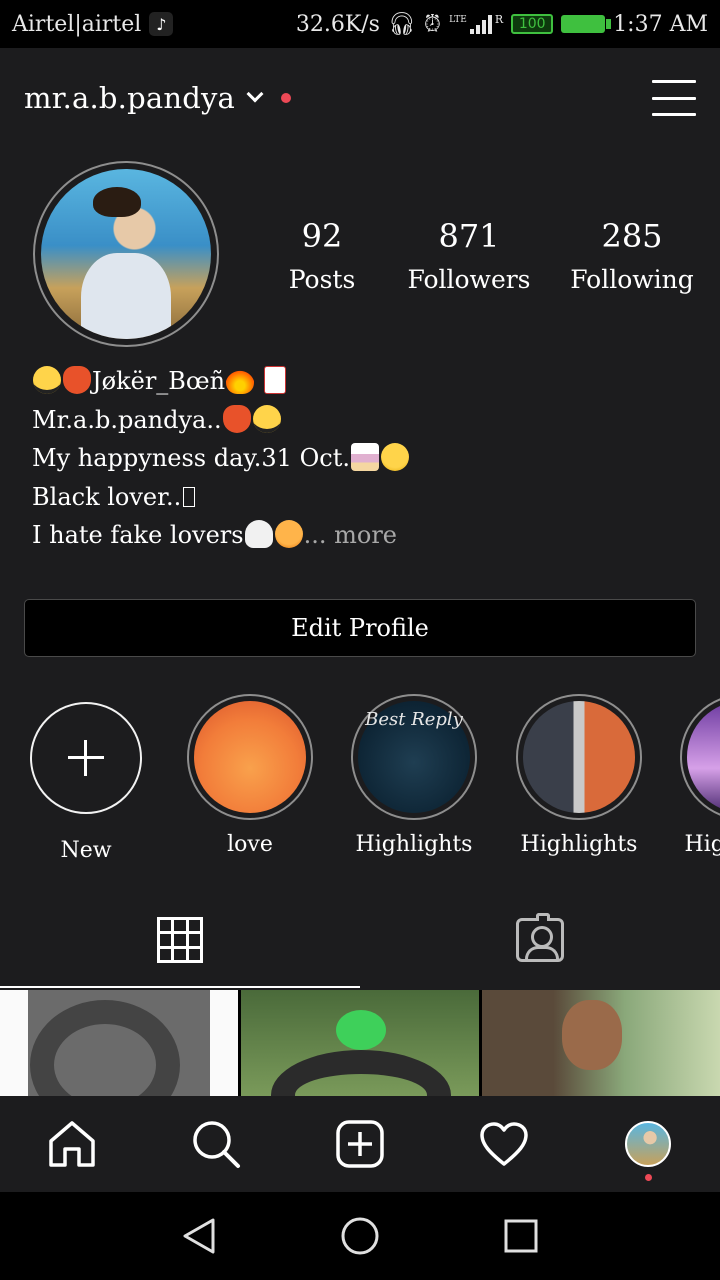 This screenshot has width=720, height=1280. I want to click on joker-card-emoji-icon, so click(274, 380).